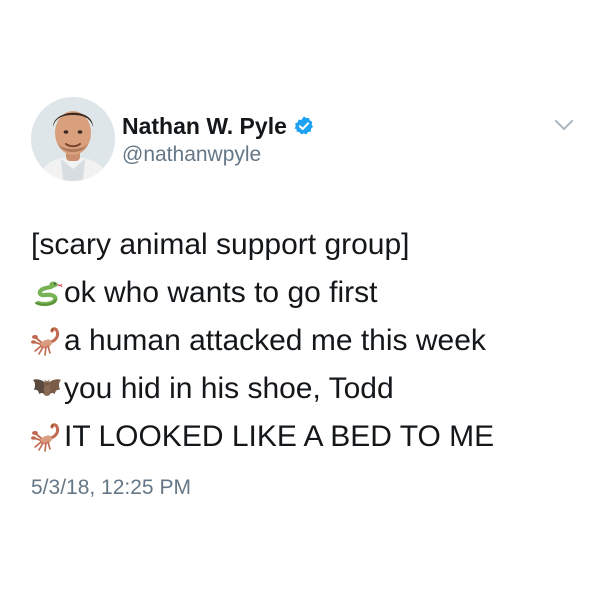  I want to click on avatar, so click(73, 139).